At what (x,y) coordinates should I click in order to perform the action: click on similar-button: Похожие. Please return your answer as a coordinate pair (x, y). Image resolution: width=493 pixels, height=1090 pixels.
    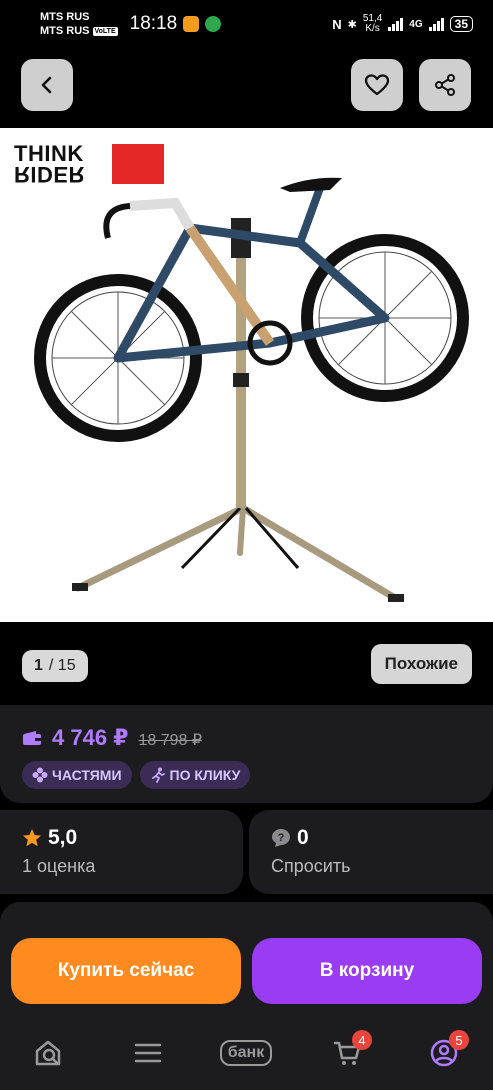
    Looking at the image, I should click on (421, 664).